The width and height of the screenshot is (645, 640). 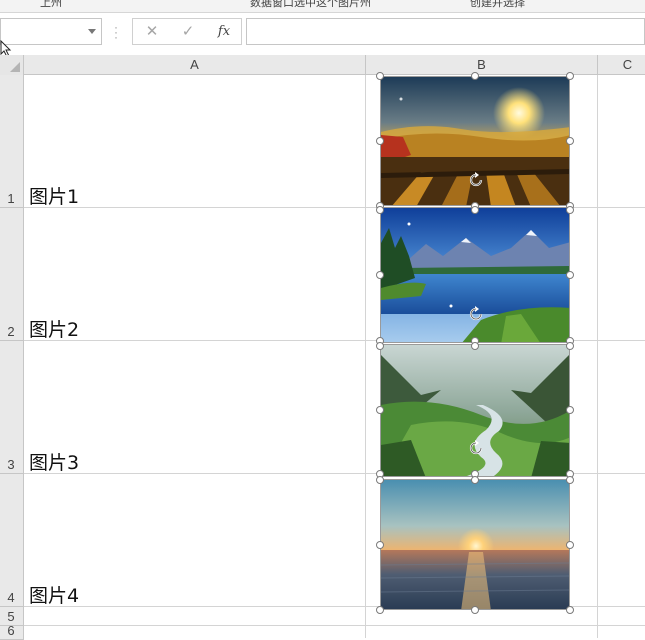 I want to click on row-number: 5, so click(x=11, y=616).